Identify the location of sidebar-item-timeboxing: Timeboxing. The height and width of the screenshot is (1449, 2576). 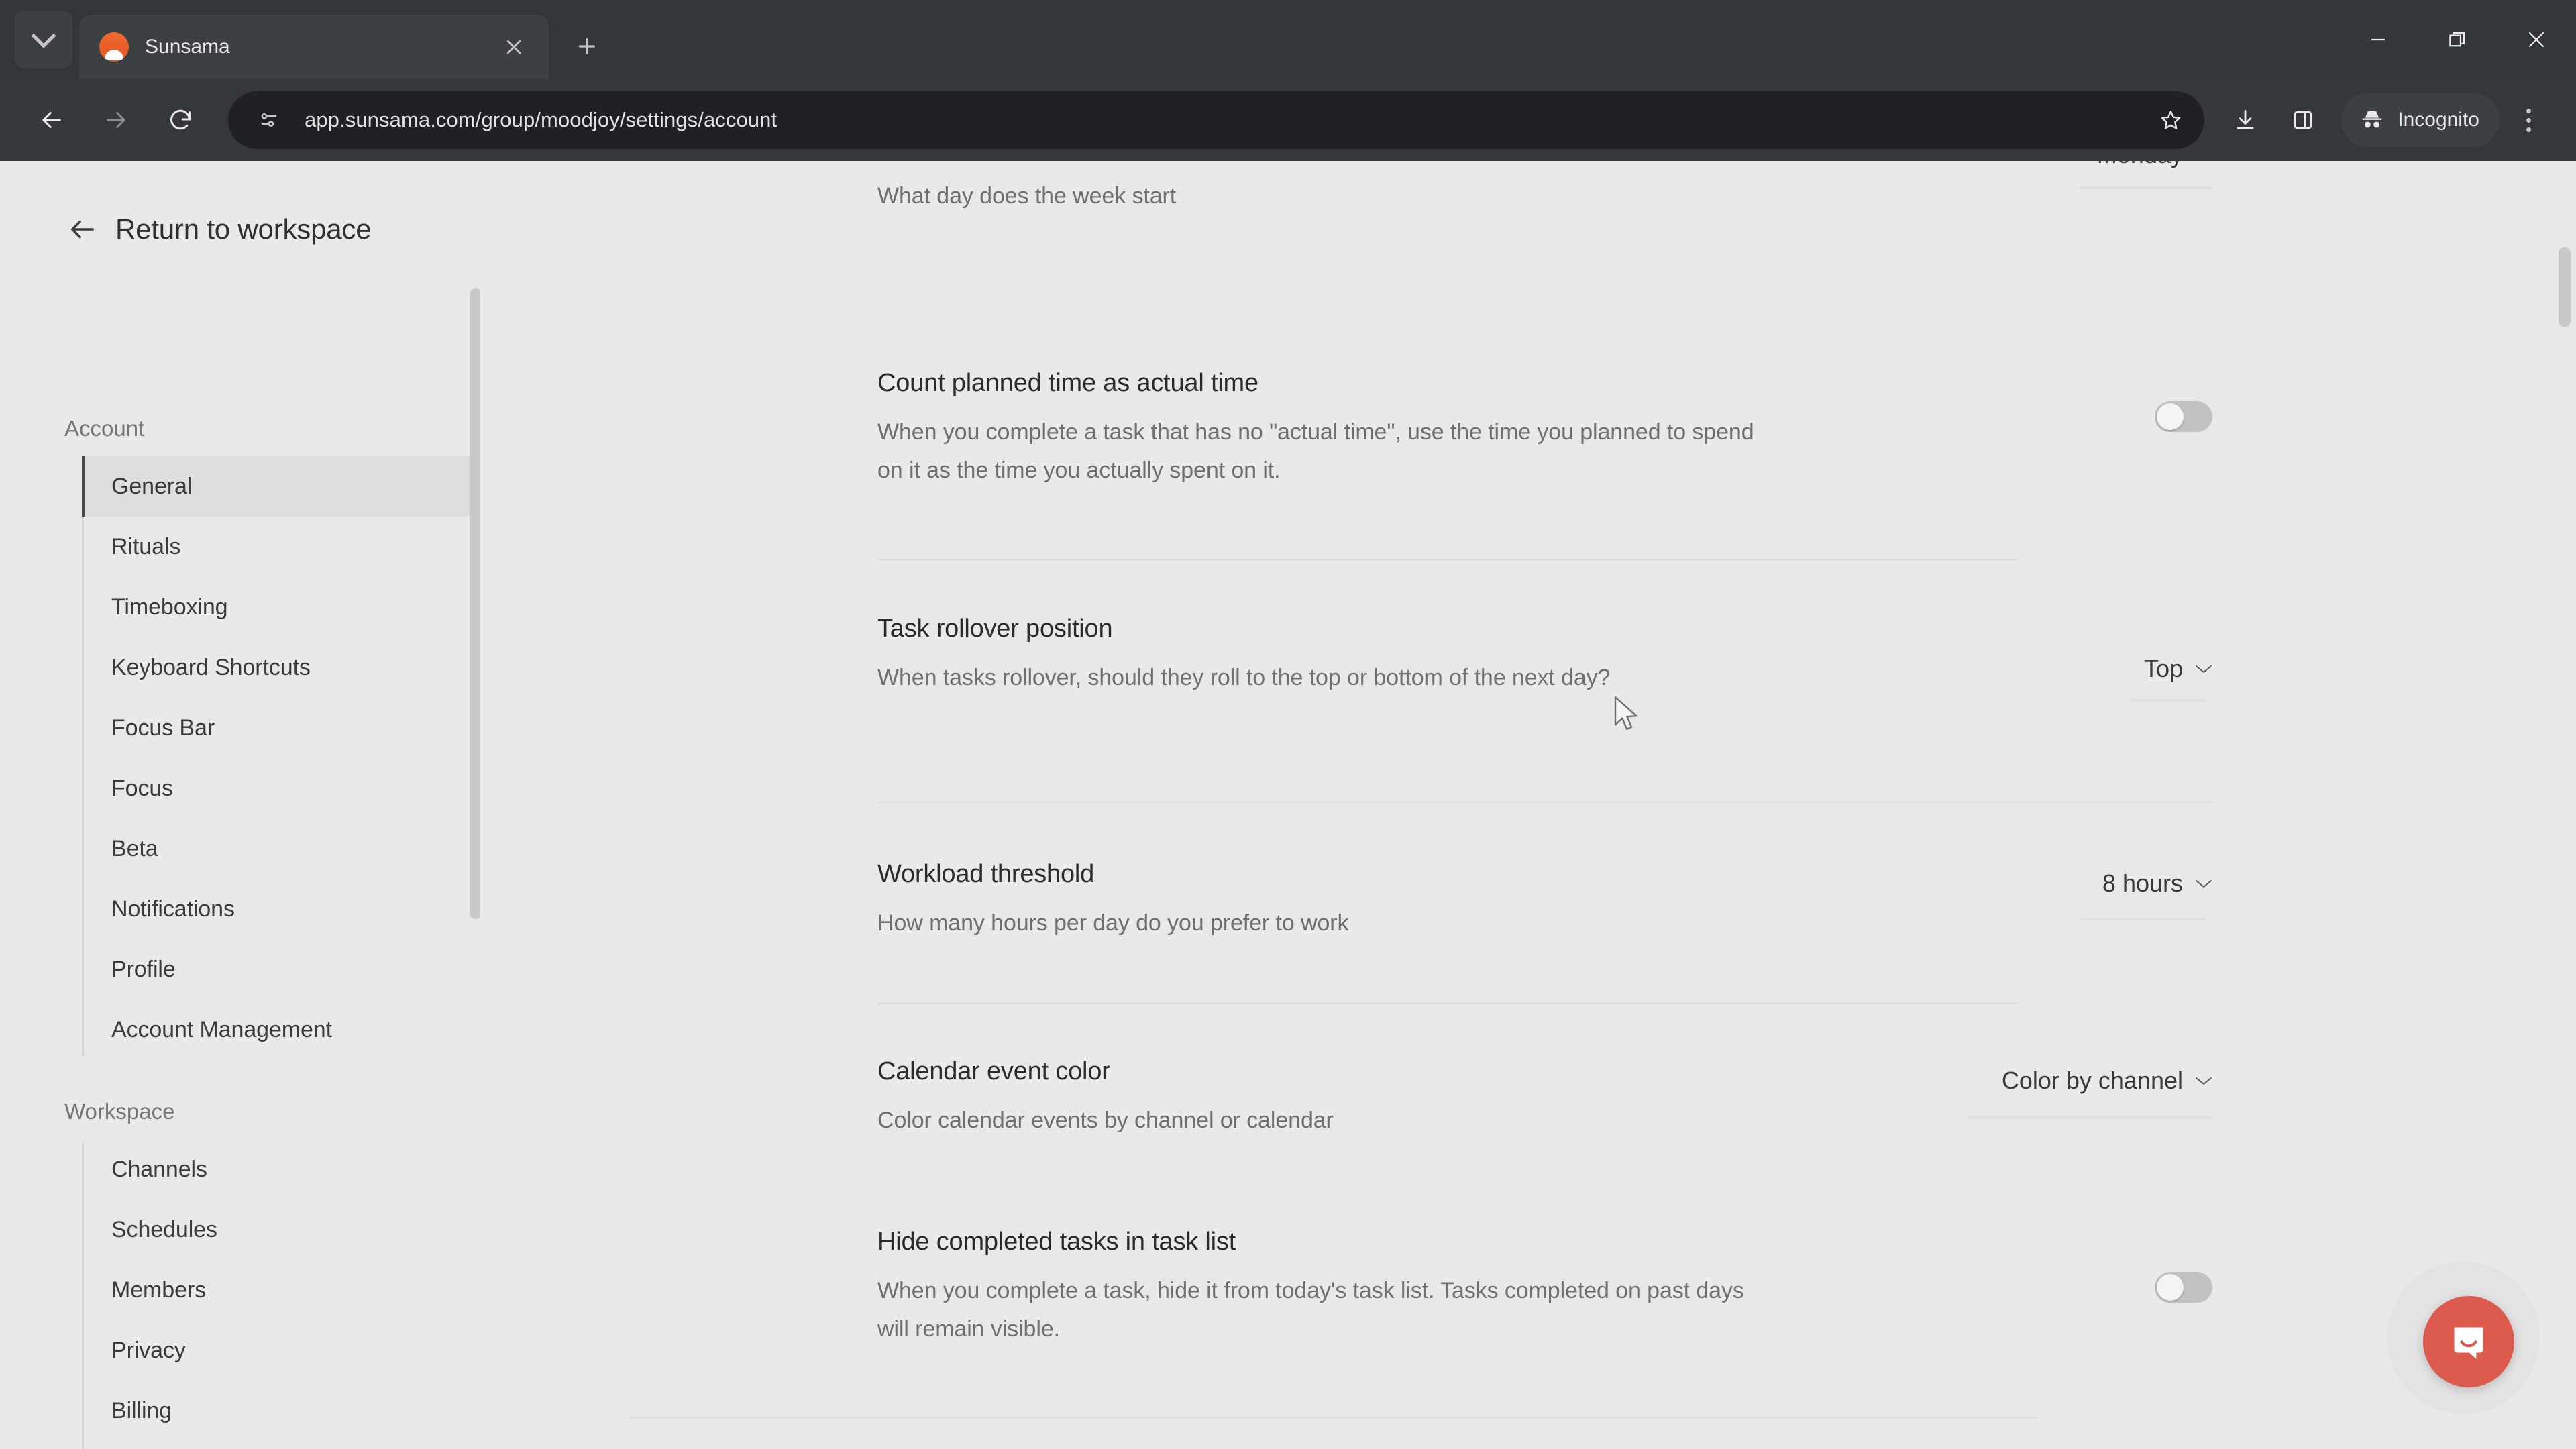
(281, 607).